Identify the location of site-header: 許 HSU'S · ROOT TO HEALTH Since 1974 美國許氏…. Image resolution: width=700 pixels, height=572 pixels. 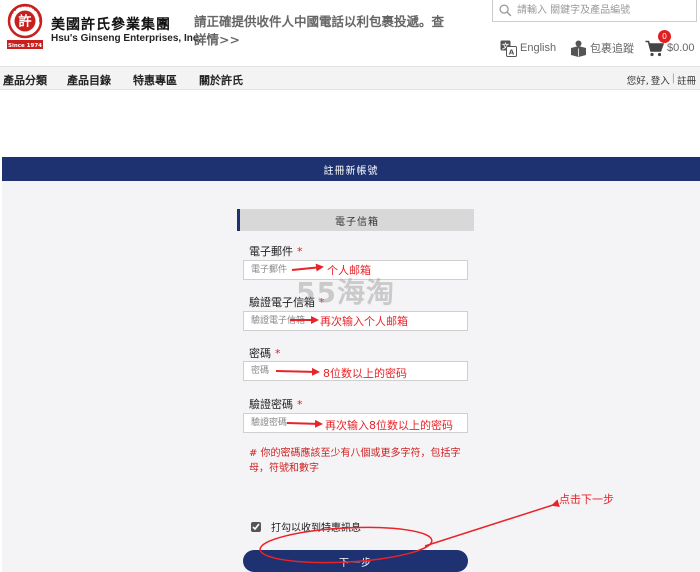
(350, 33).